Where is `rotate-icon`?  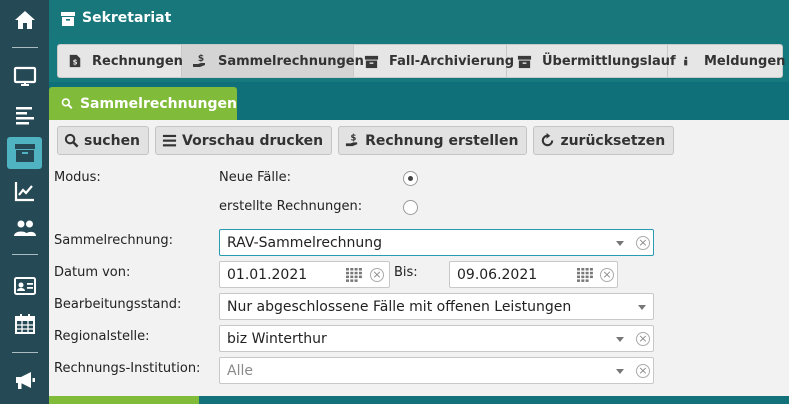 rotate-icon is located at coordinates (548, 140).